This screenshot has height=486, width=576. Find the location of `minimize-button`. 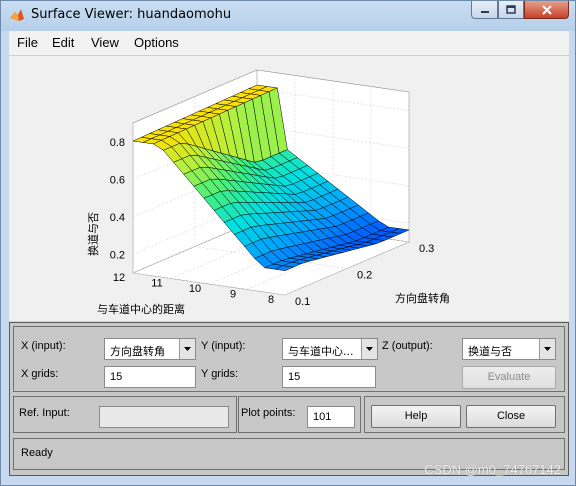

minimize-button is located at coordinates (484, 10).